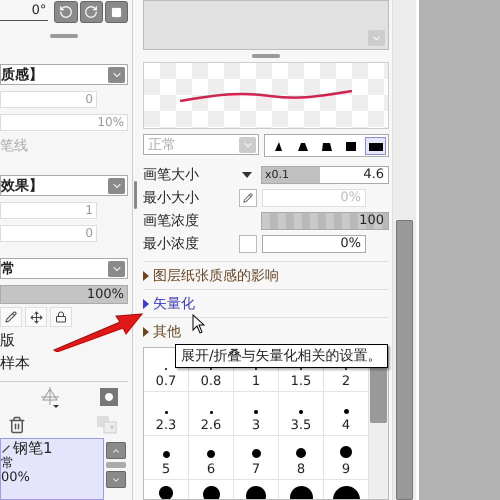  Describe the element at coordinates (109, 397) in the screenshot. I see `record-icon` at that location.